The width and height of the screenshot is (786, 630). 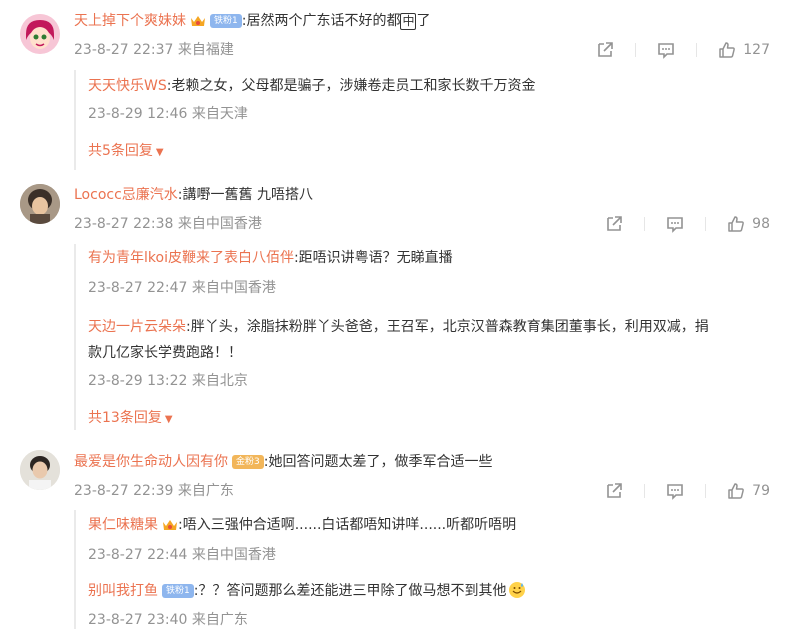 What do you see at coordinates (123, 591) in the screenshot?
I see `reply-username: 别叫我打鱼` at bounding box center [123, 591].